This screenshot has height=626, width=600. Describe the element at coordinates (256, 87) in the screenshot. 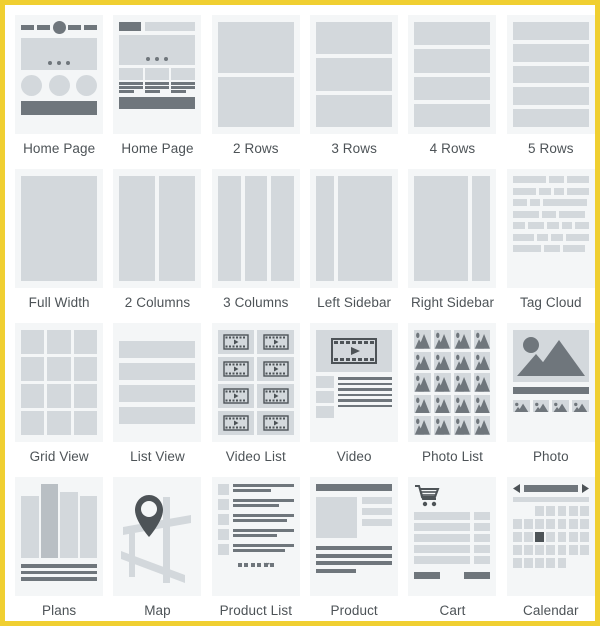

I see `template-card-two-rows: 2 Rows` at that location.